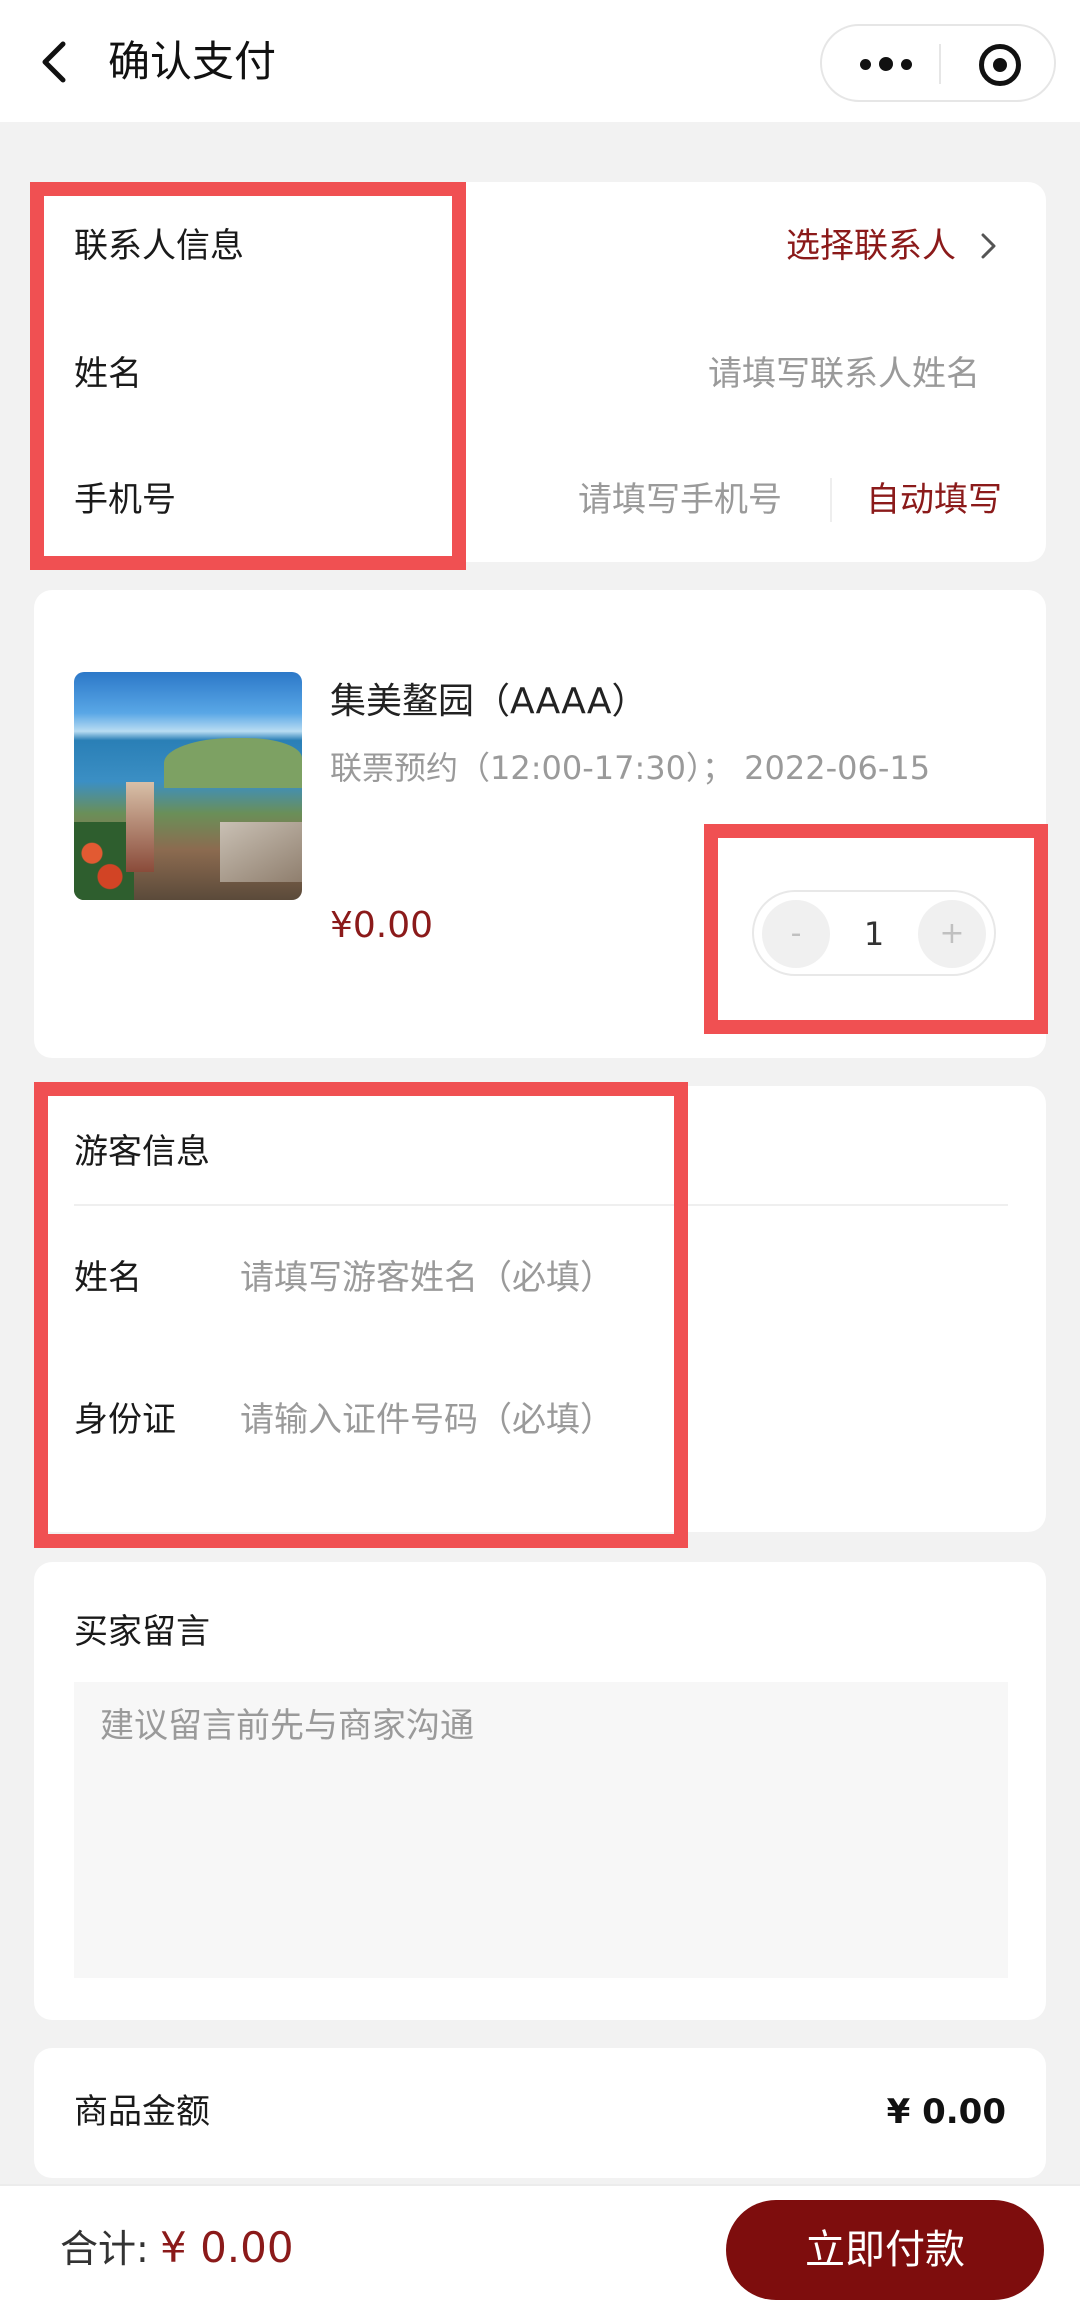 Image resolution: width=1080 pixels, height=2309 pixels. What do you see at coordinates (427, 1420) in the screenshot?
I see `visitor-id-input: 请输入证件号码（必填）` at bounding box center [427, 1420].